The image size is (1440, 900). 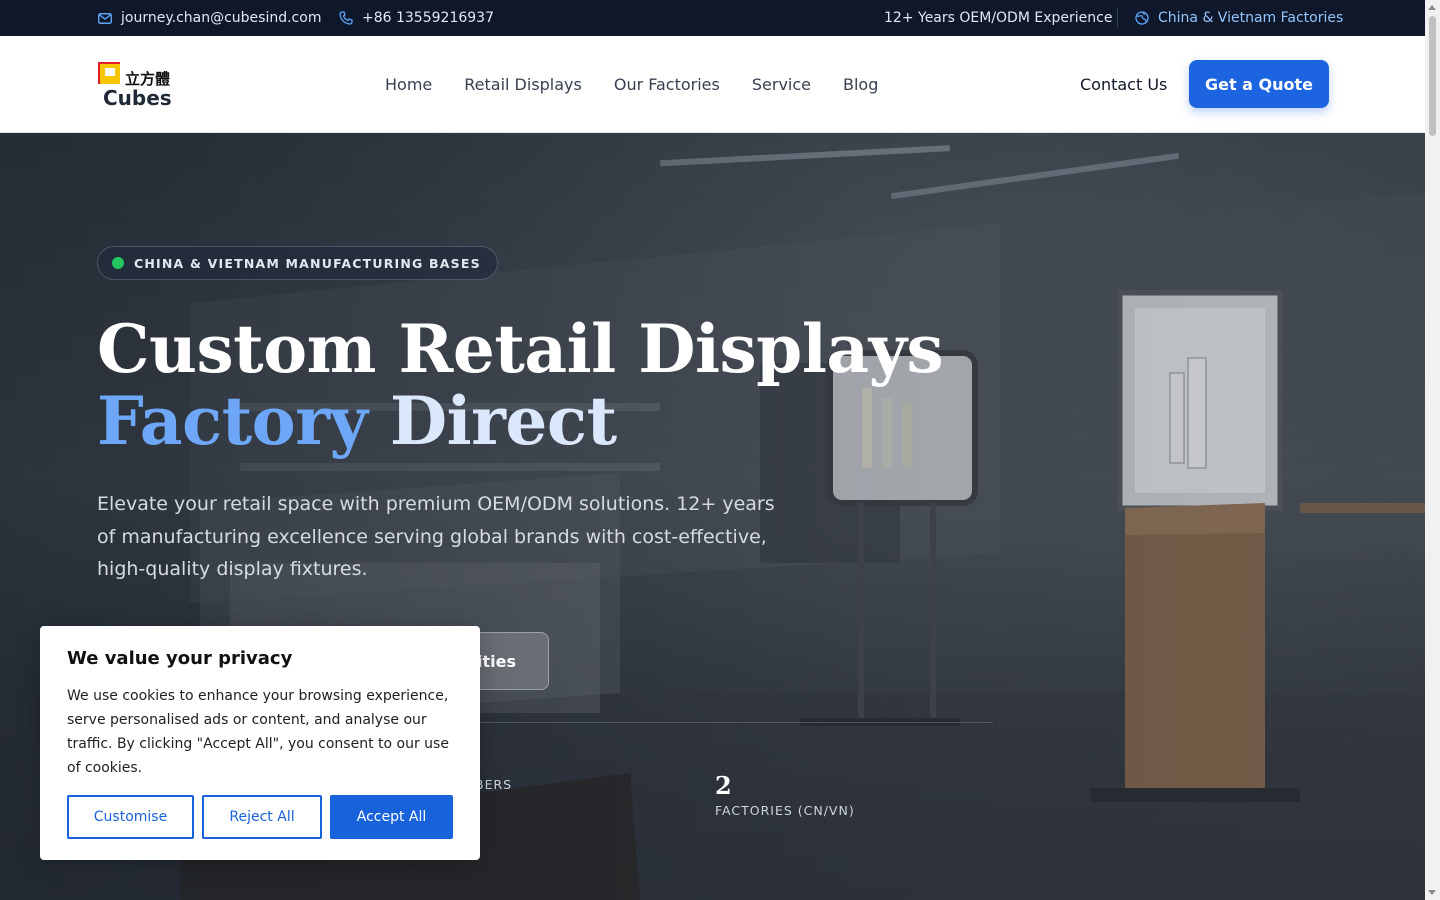 What do you see at coordinates (221, 18) in the screenshot?
I see `topbar-email-text: journey.chan@cubesind.com` at bounding box center [221, 18].